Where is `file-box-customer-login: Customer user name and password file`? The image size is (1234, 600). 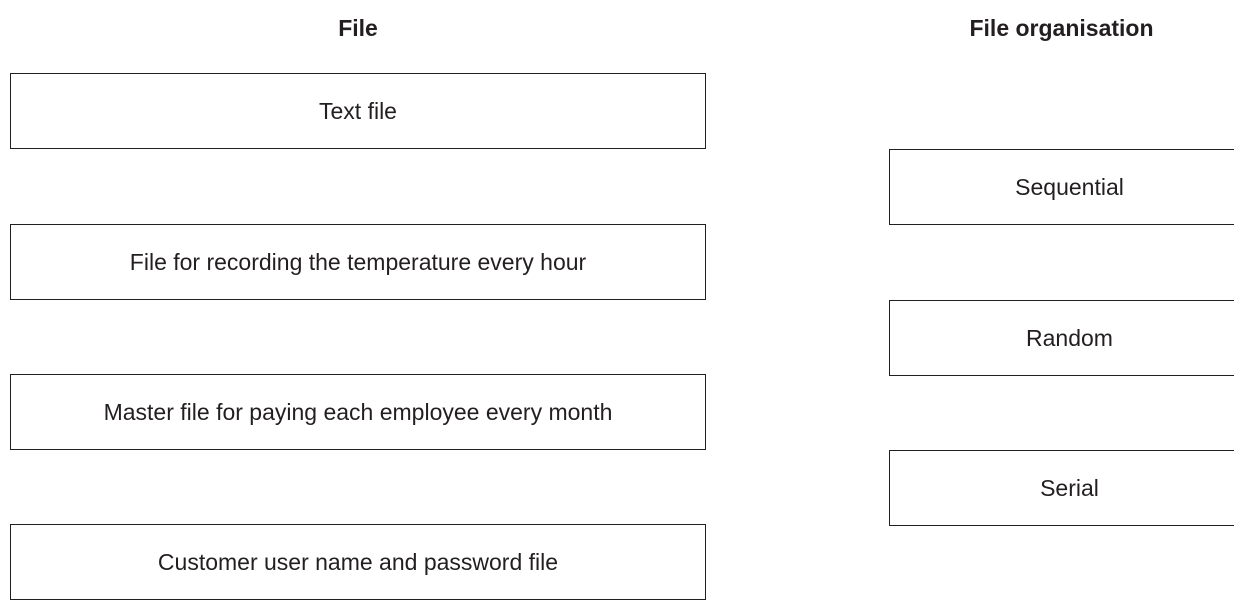
file-box-customer-login: Customer user name and password file is located at coordinates (358, 562).